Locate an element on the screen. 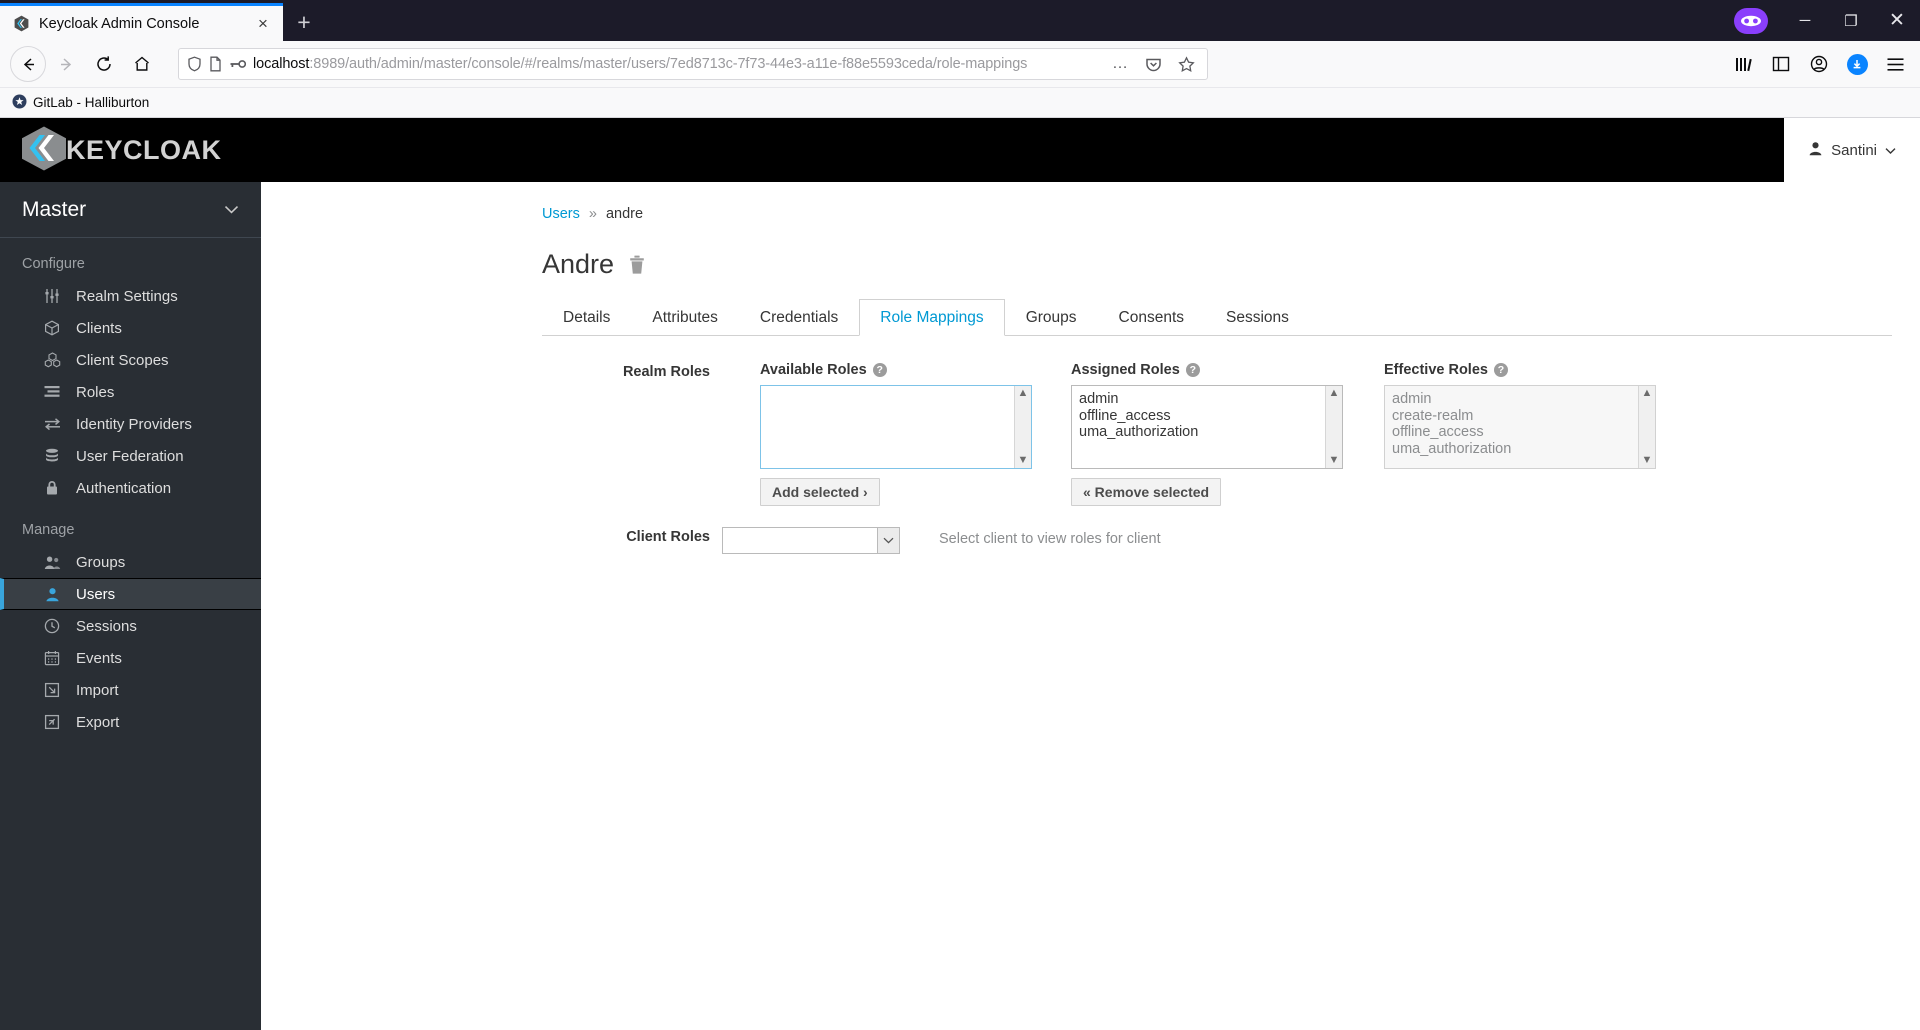  tab-details: Details is located at coordinates (586, 317).